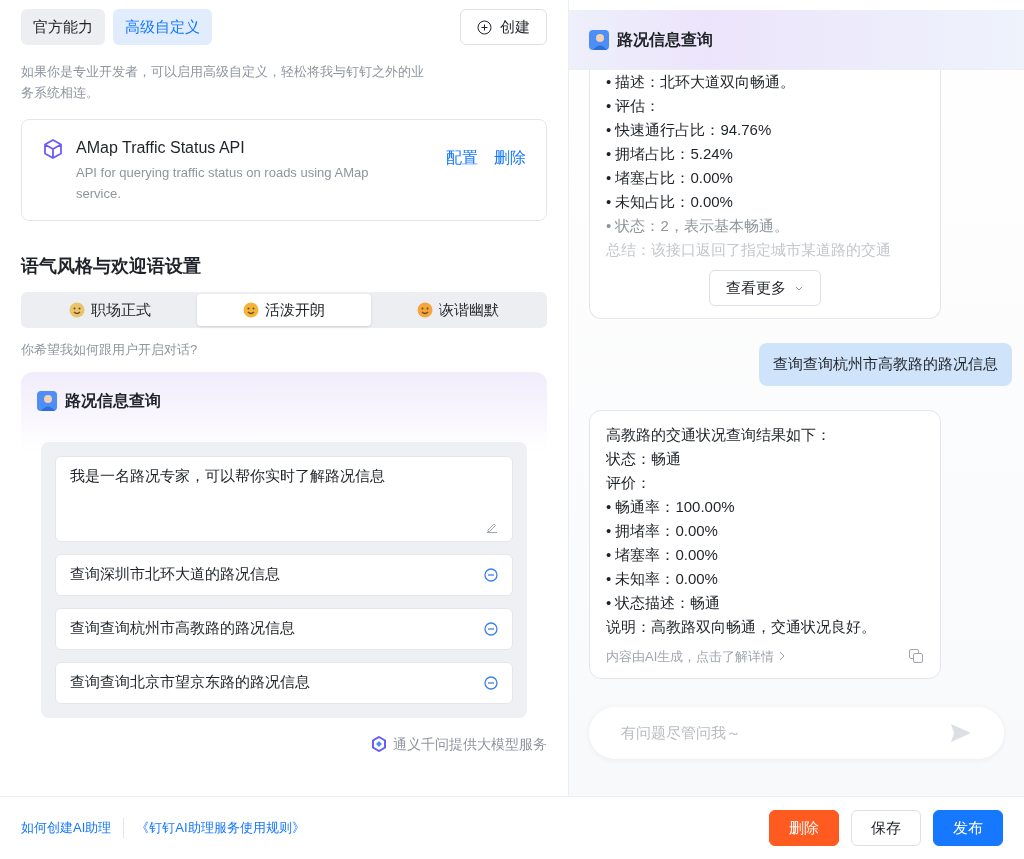 The height and width of the screenshot is (859, 1024). What do you see at coordinates (110, 350) in the screenshot?
I see `question-text: 你希望我如何跟用户开启对话?` at bounding box center [110, 350].